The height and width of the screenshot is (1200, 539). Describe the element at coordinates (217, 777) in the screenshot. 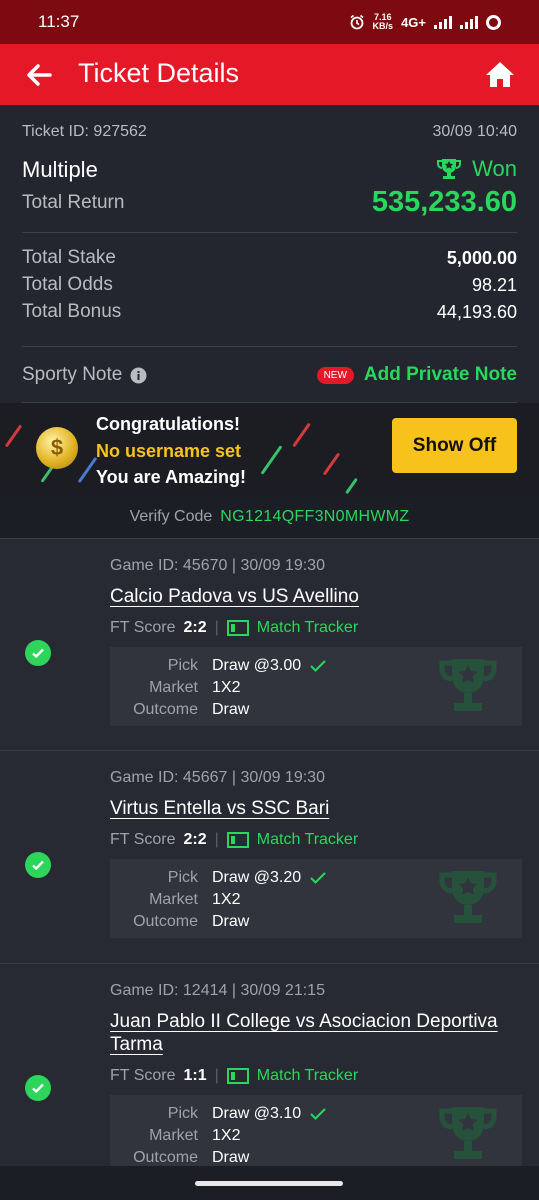

I see `game-info: Game ID: 45667 | 30/09 19:30` at that location.